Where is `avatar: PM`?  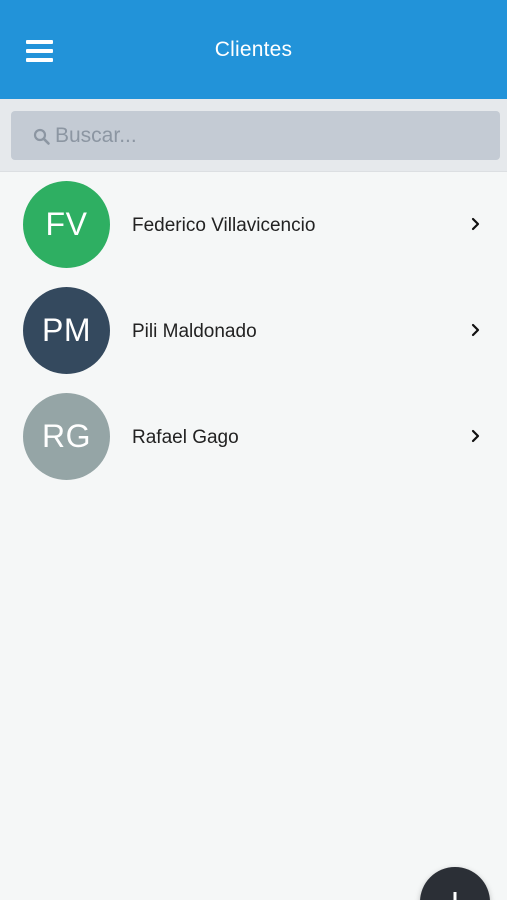
avatar: PM is located at coordinates (66, 330).